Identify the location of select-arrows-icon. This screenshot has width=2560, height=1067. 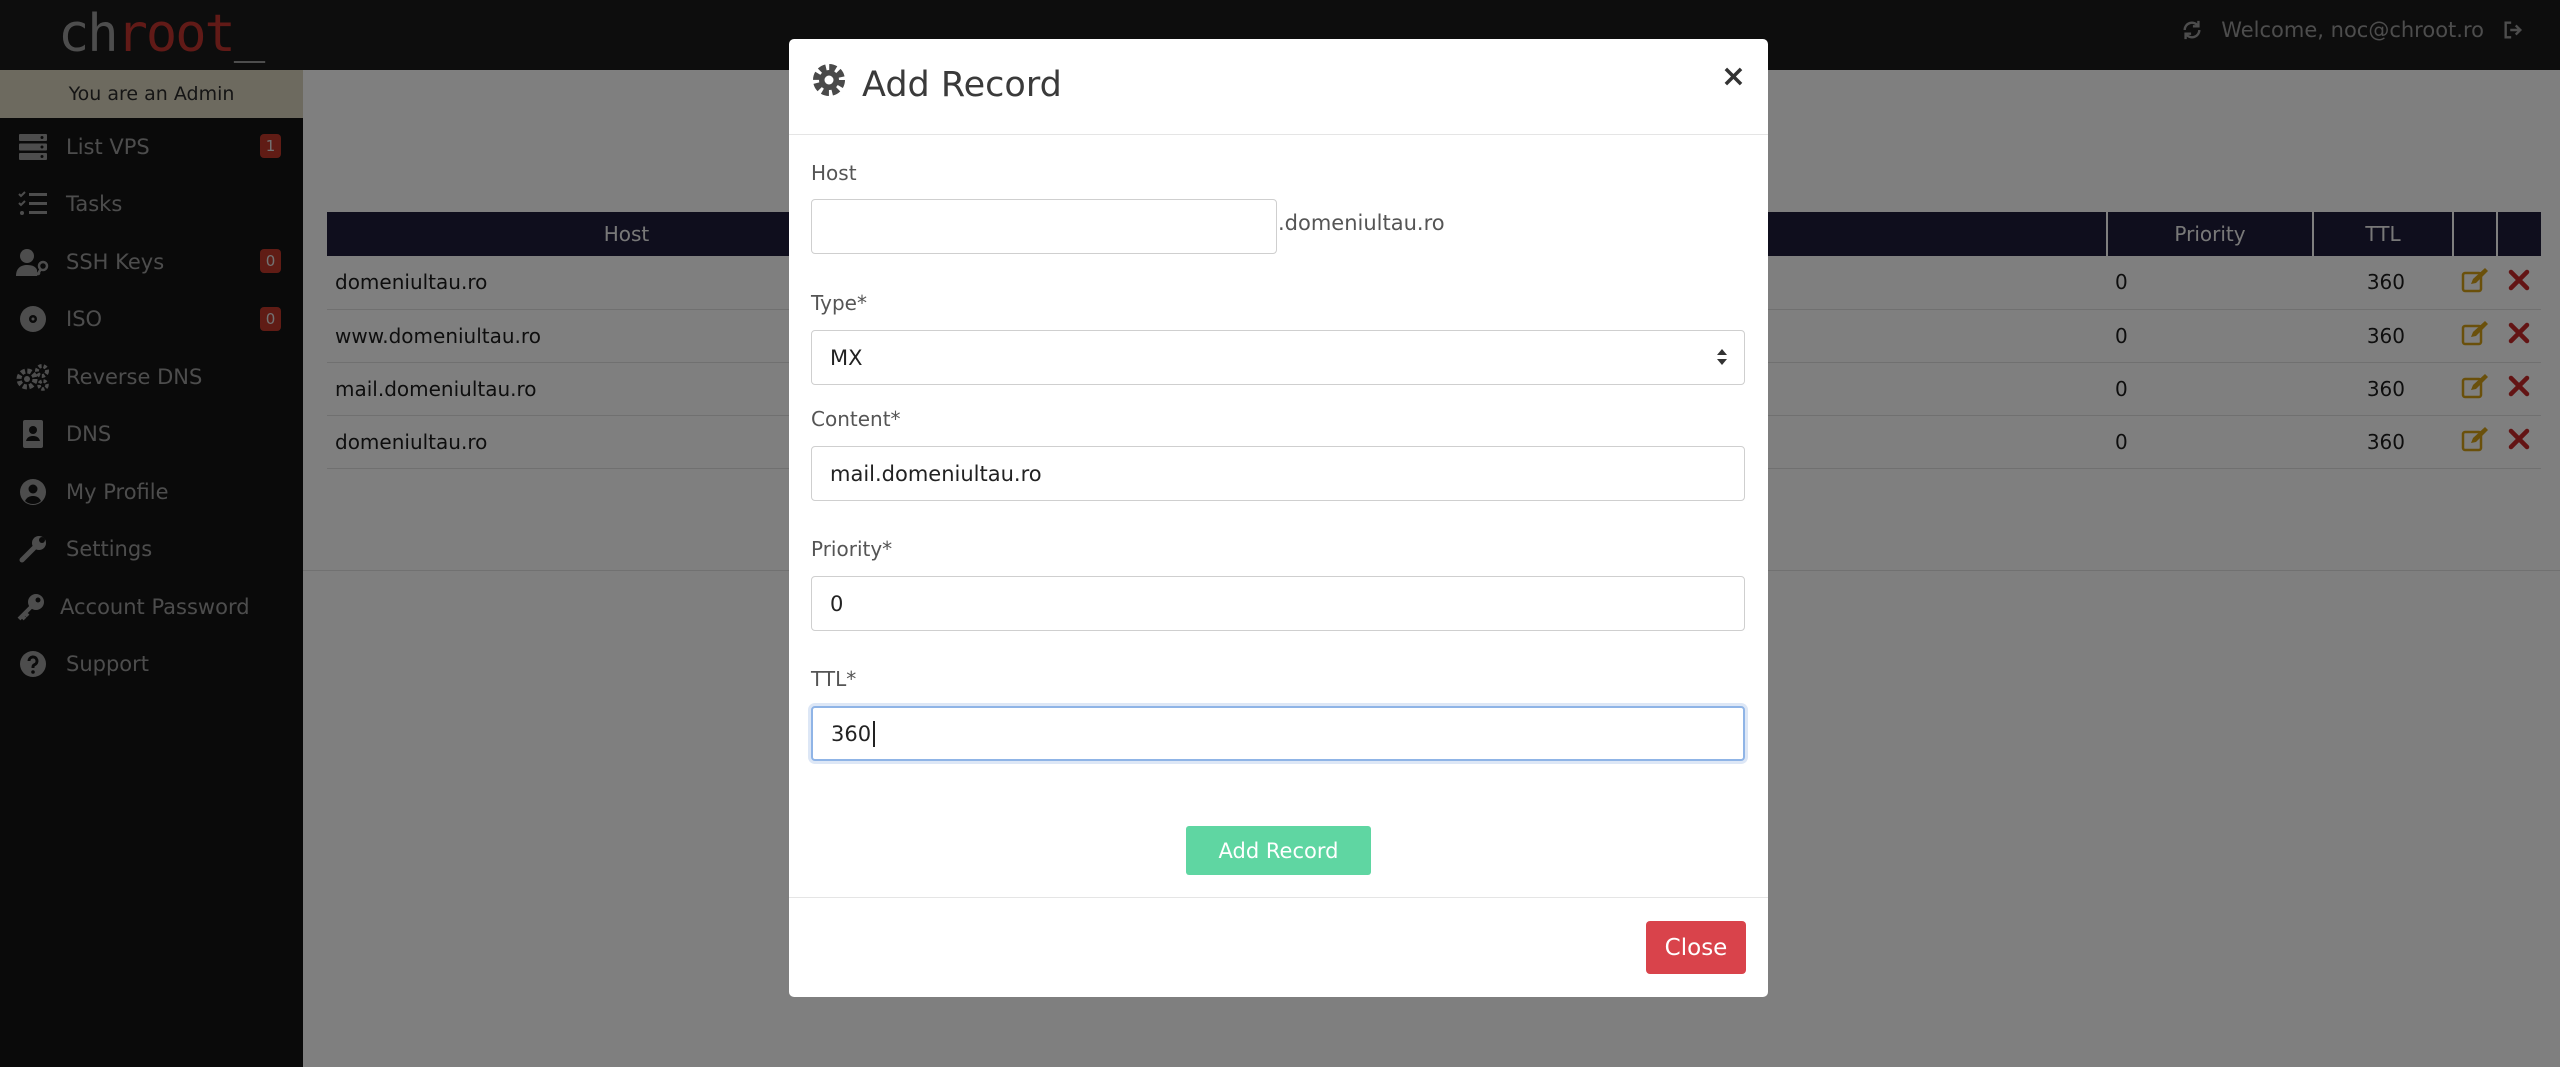
(1722, 359).